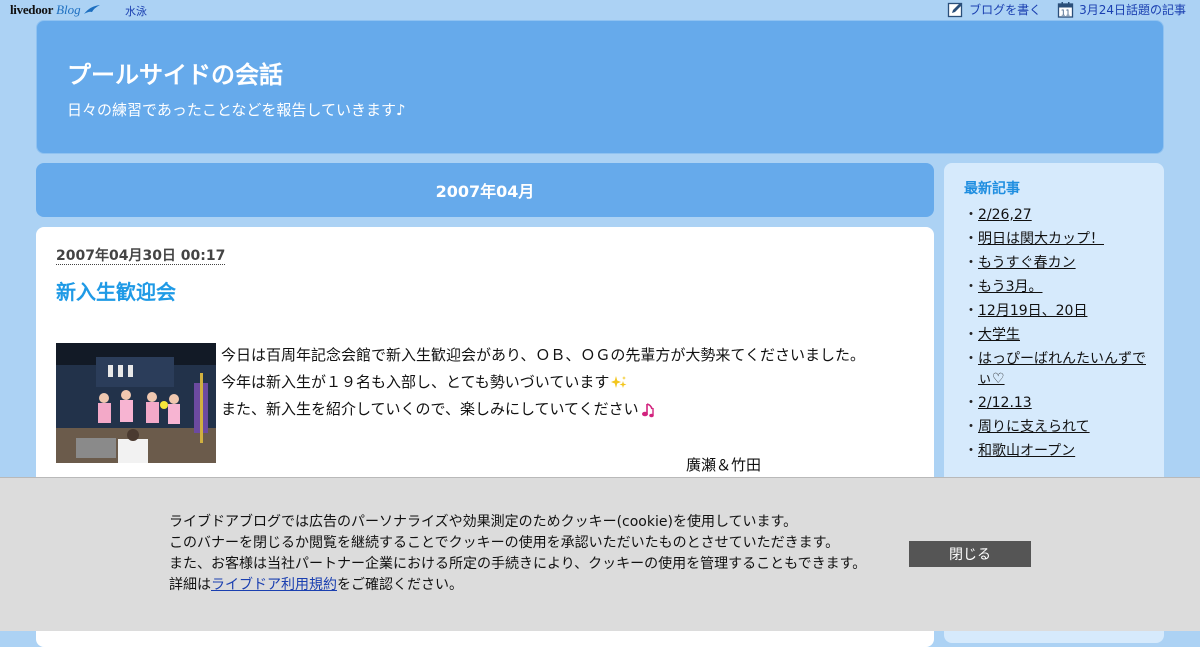 This screenshot has height=647, width=1200. What do you see at coordinates (415, 382) in the screenshot?
I see `post-body-line-2-text: 今年は新入生が１９名も入部し、とても勢いづいています` at bounding box center [415, 382].